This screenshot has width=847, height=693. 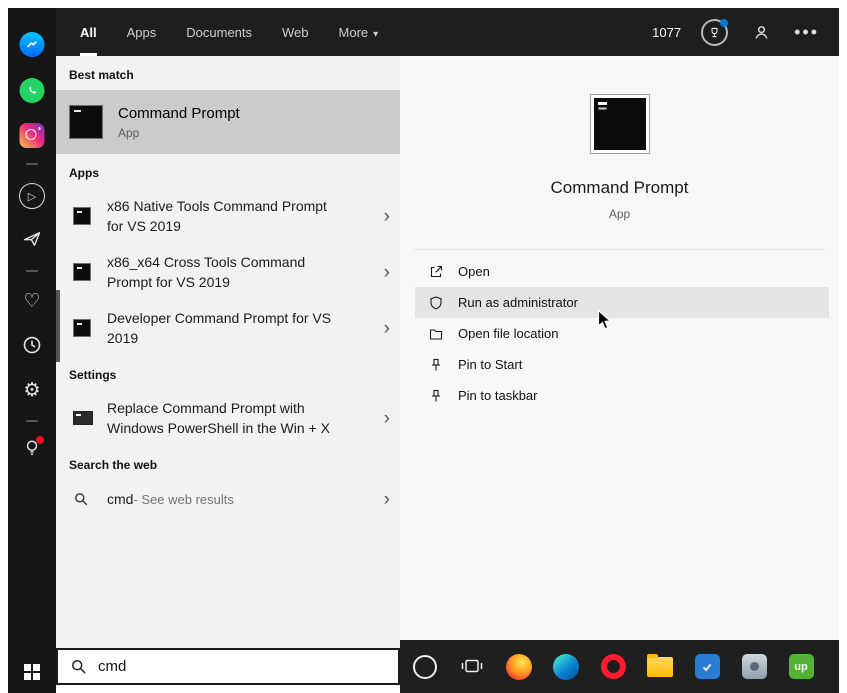 I want to click on header-right-cluster: 1077, so click(x=745, y=32).